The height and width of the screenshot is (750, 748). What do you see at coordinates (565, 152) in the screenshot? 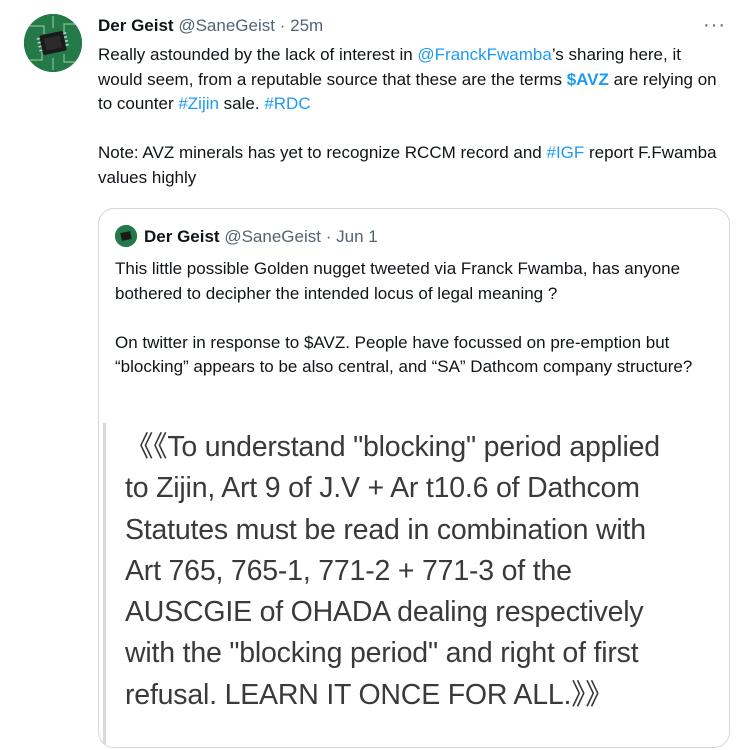
I see `hashtag-link: #IGF` at bounding box center [565, 152].